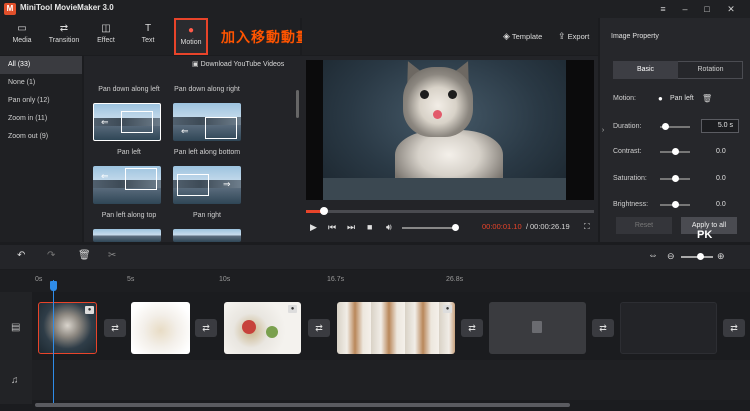  I want to click on media-tool-button: ▭ Media, so click(22, 36).